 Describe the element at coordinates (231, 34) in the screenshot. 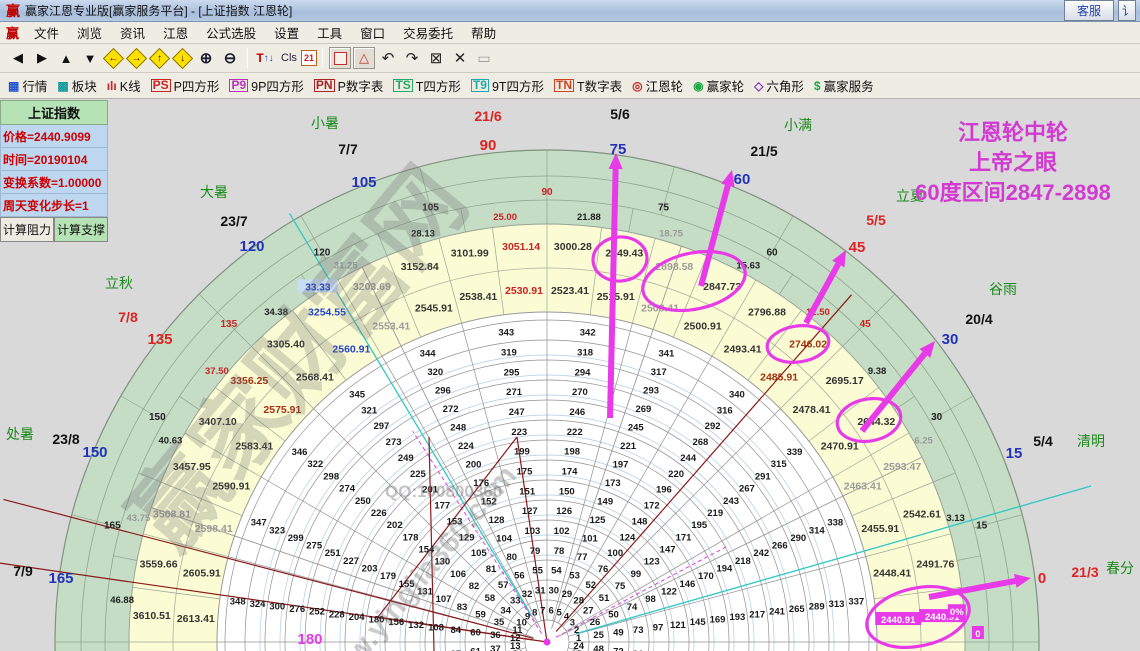

I see `menu-item-公式选股: 公式选股` at that location.